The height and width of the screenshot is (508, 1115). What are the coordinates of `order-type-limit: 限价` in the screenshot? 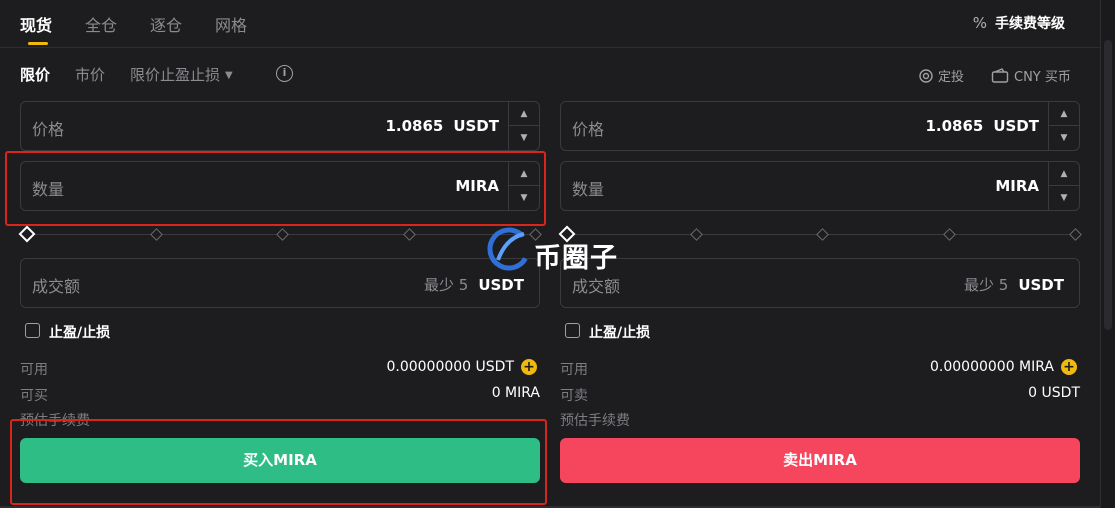 It's located at (35, 74).